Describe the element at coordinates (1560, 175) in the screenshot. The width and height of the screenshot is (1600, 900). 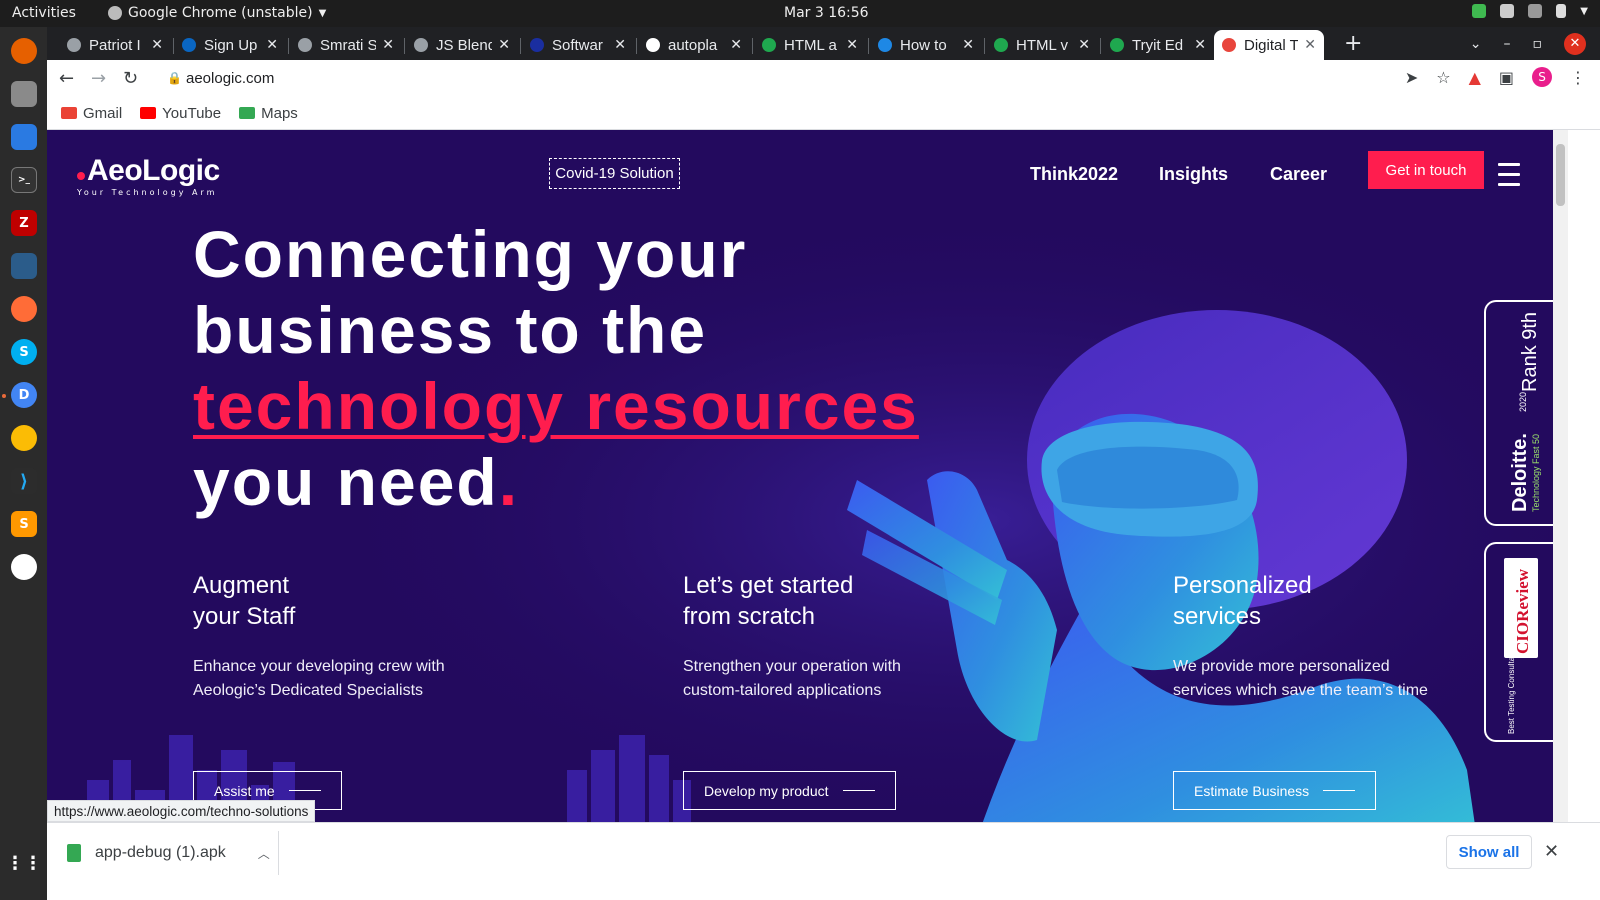
I see `scrollbar-thumb` at that location.